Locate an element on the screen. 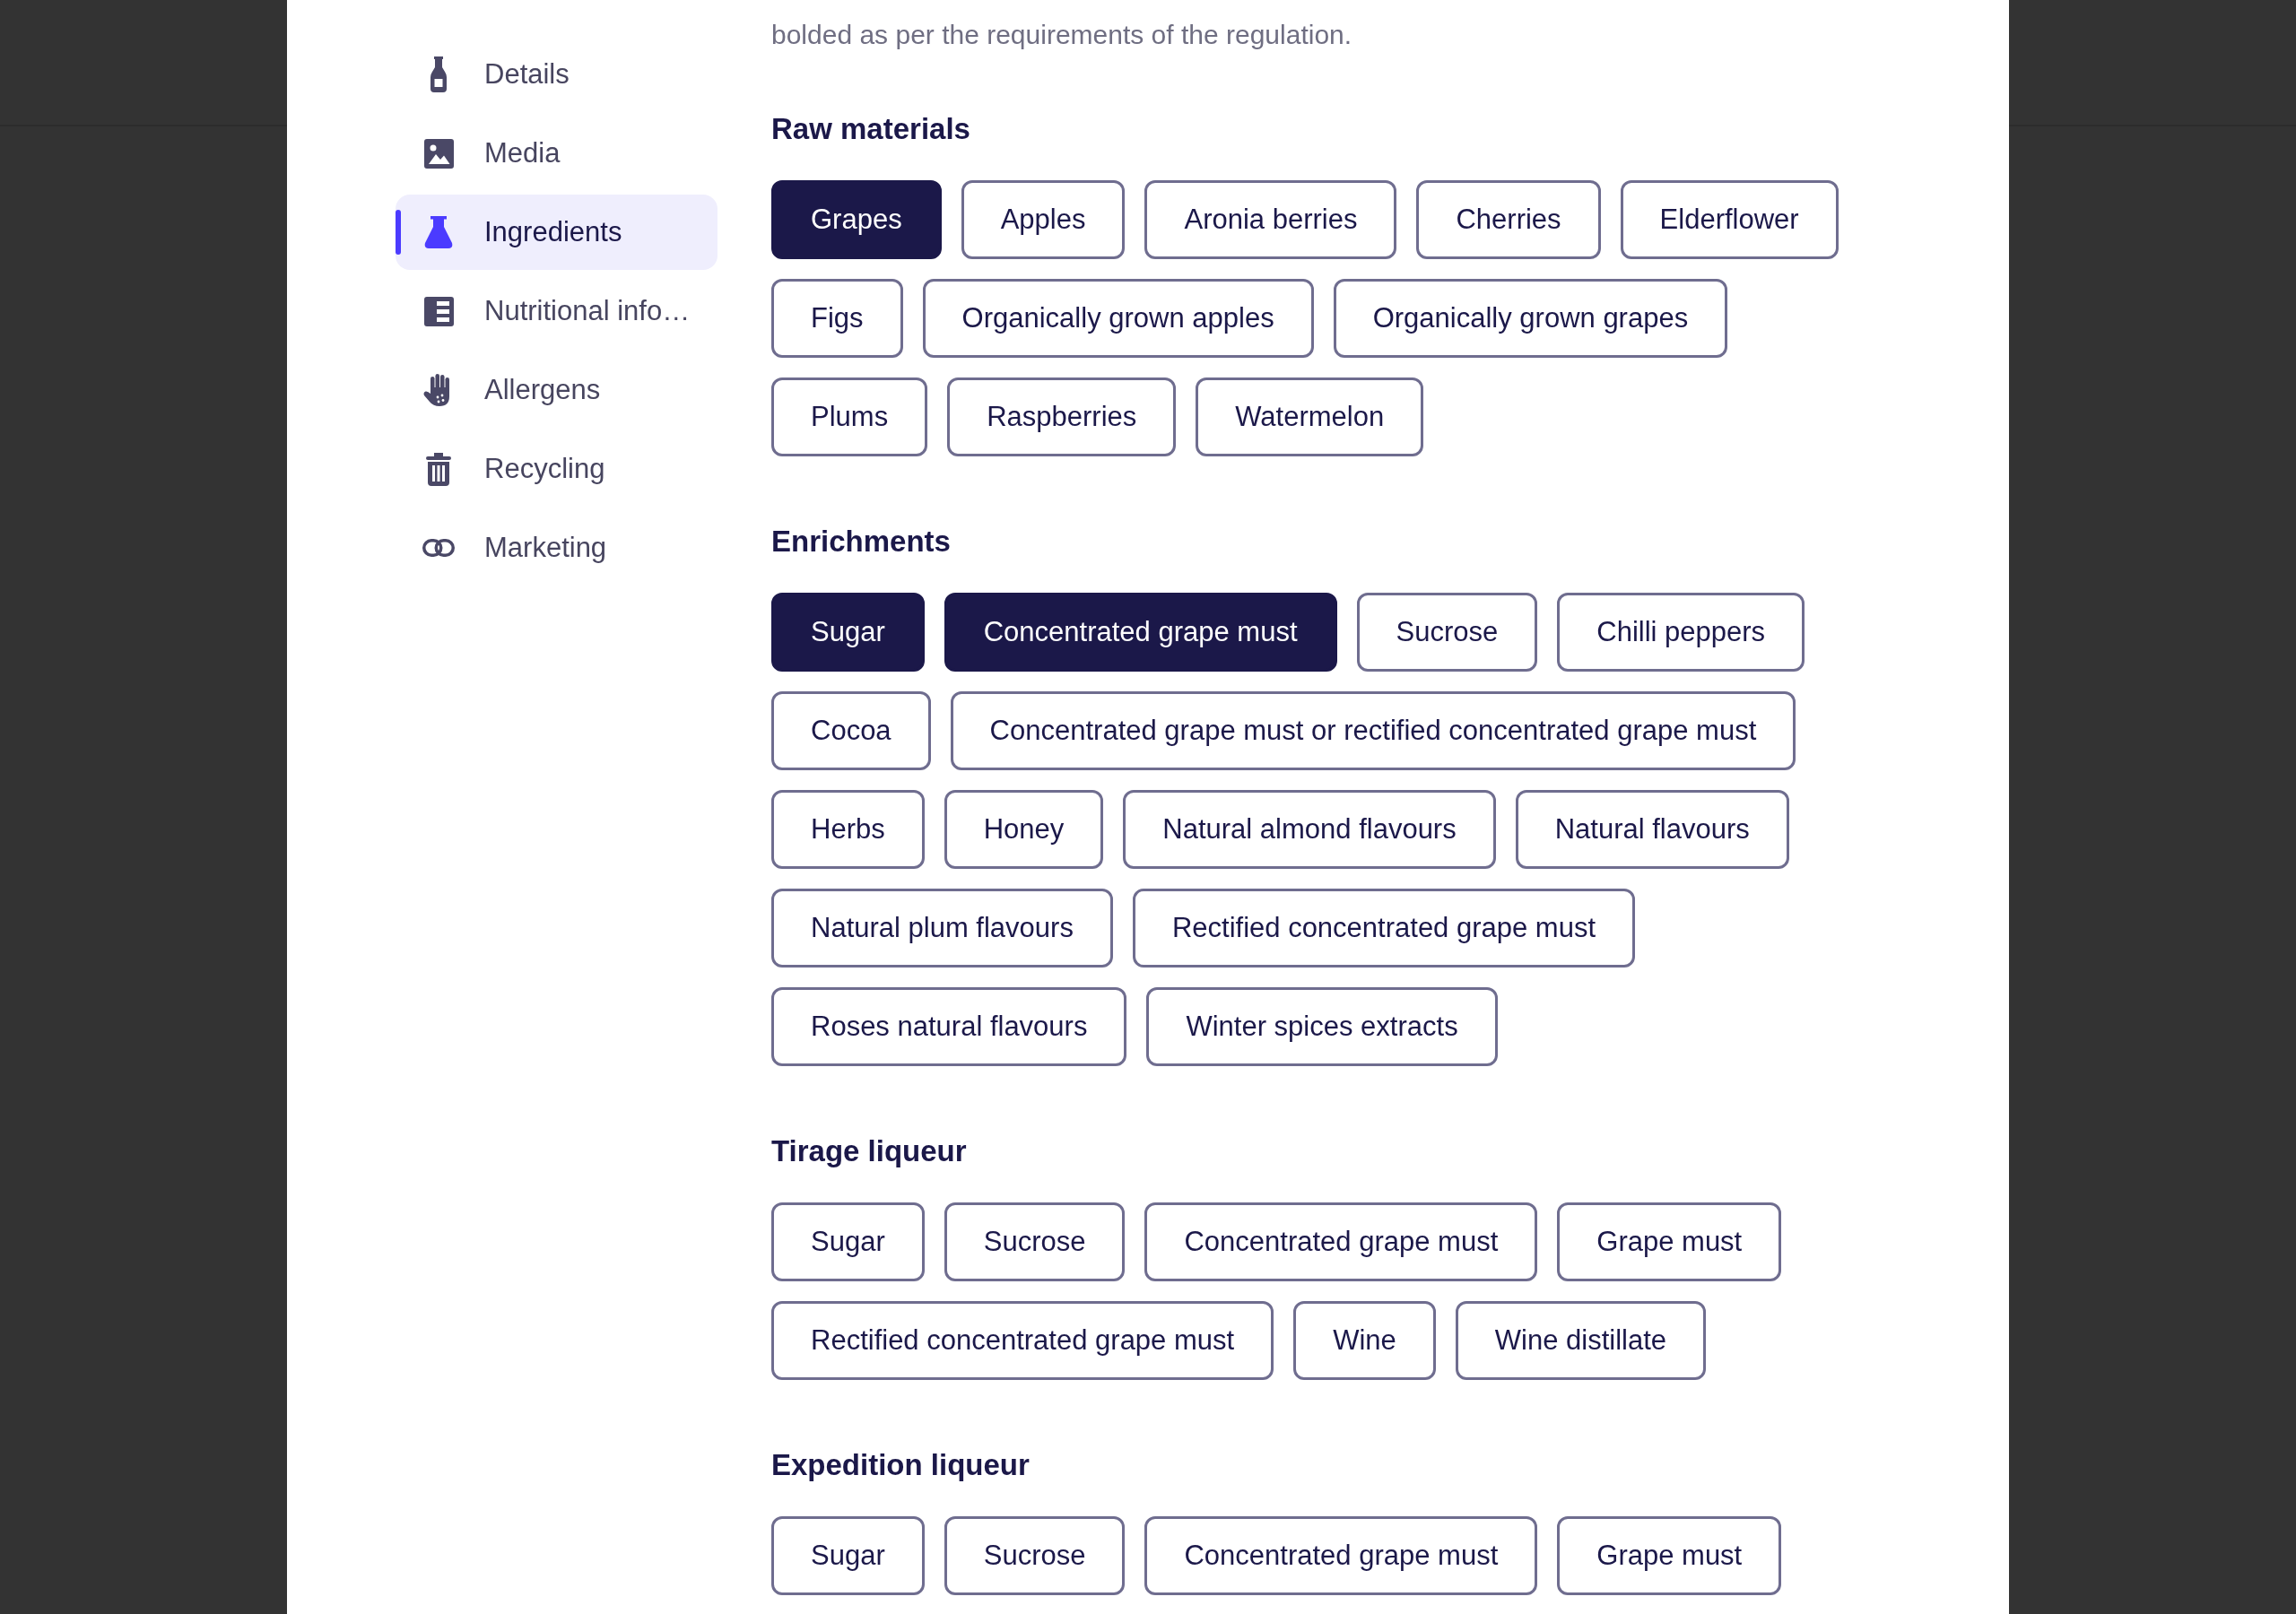  ingredient-option: Elderflower is located at coordinates (1729, 219).